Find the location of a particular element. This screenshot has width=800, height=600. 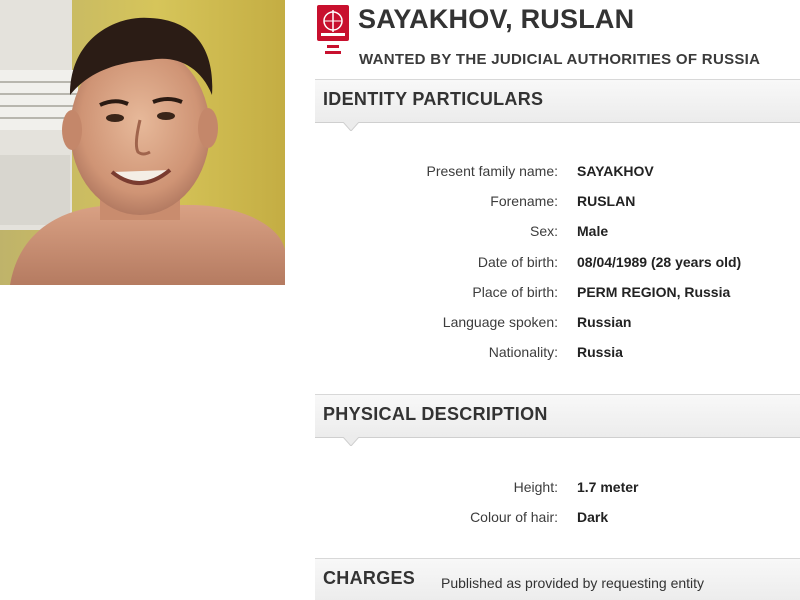

identity-section-title: IDENTITY PARTICULARS is located at coordinates (433, 99).